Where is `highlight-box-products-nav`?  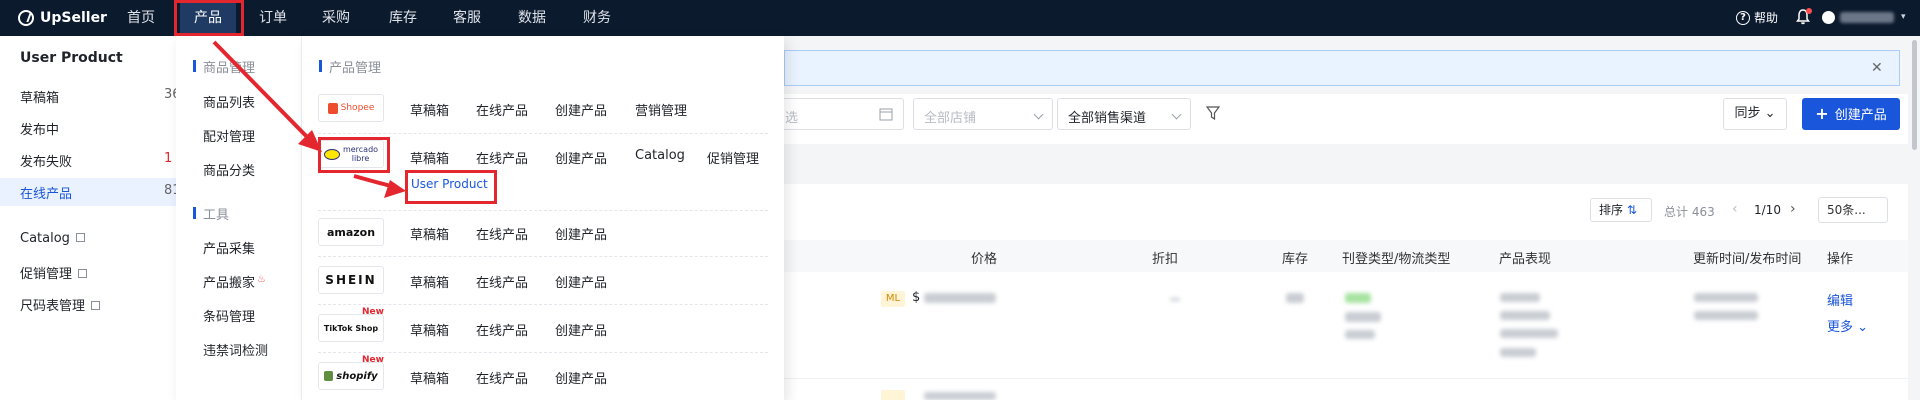
highlight-box-products-nav is located at coordinates (209, 18).